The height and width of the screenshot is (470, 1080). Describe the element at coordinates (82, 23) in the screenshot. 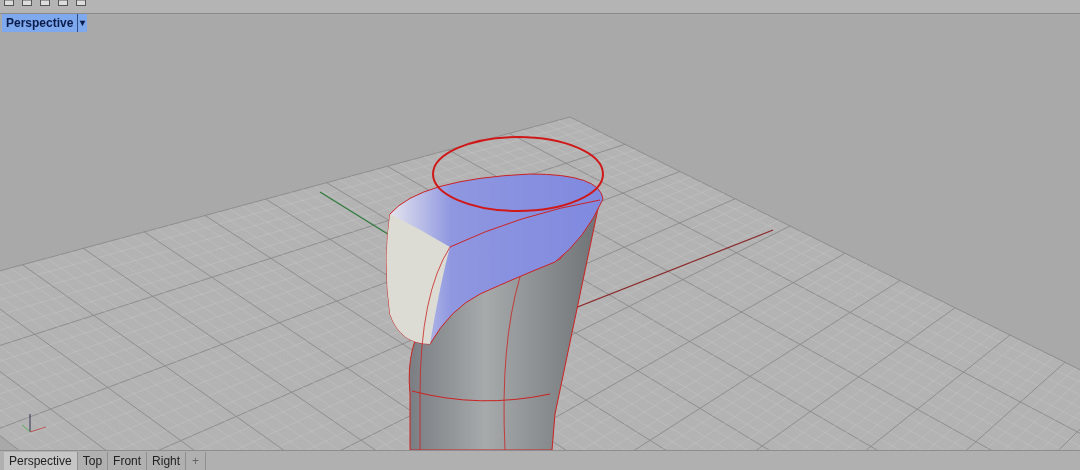

I see `viewport-menu-caret: ▾` at that location.